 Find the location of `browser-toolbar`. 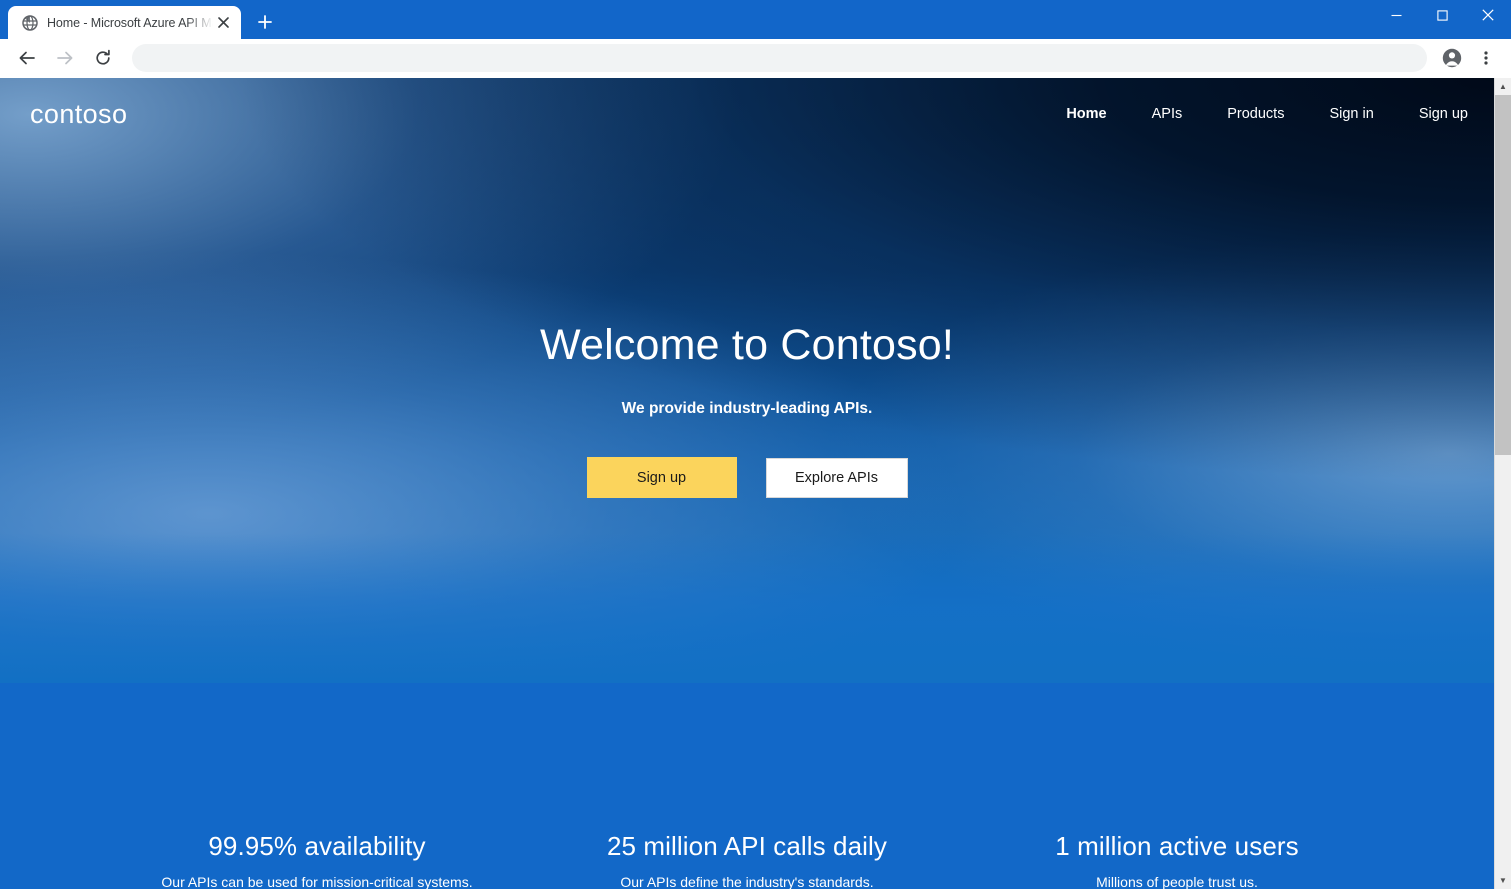

browser-toolbar is located at coordinates (755, 58).